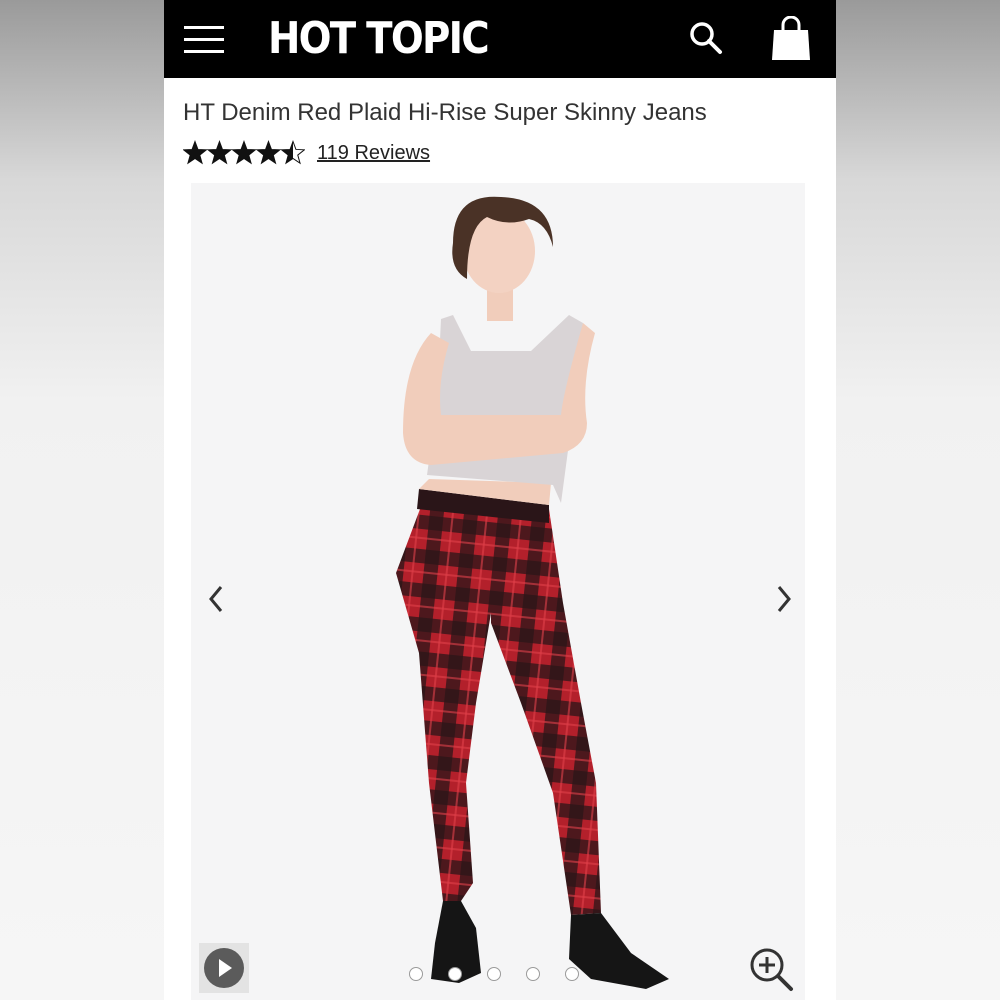 Image resolution: width=1000 pixels, height=1000 pixels. I want to click on play-icon, so click(224, 968).